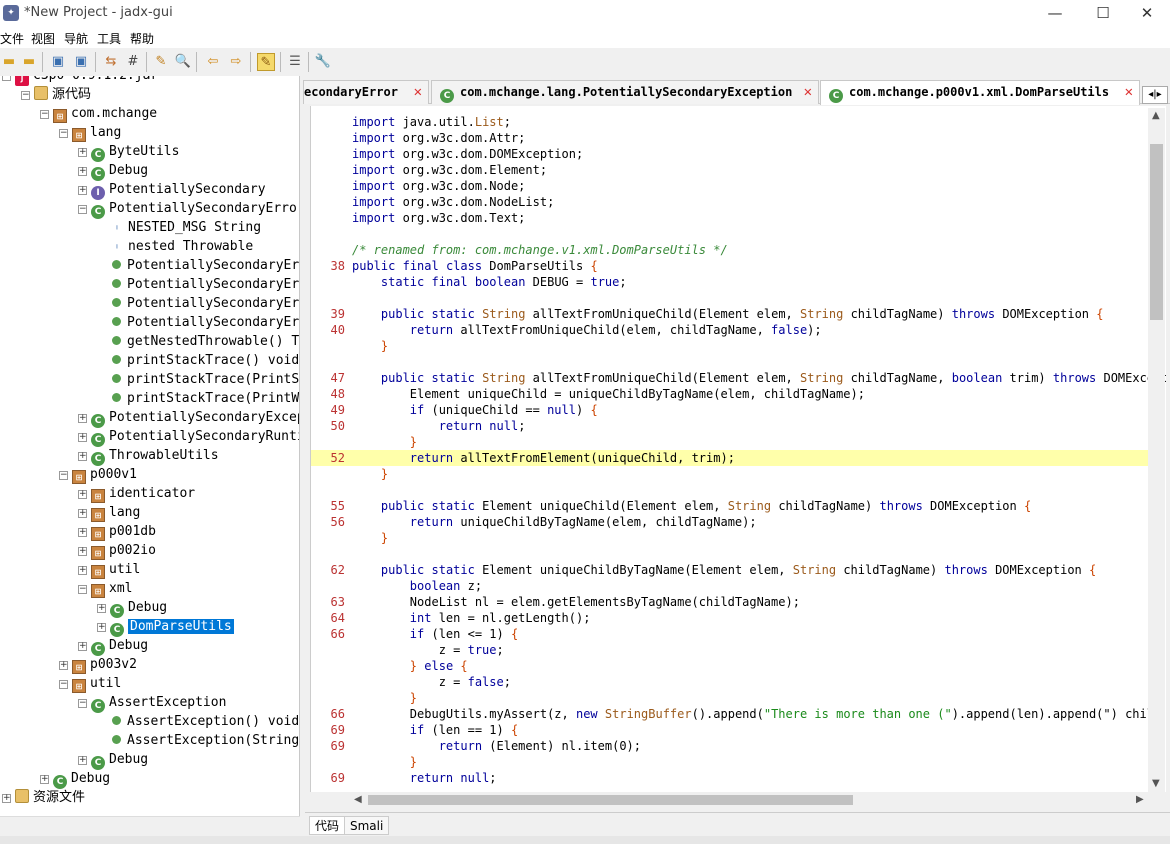  What do you see at coordinates (438, 218) in the screenshot?
I see `code-text: import org.w3c.dom.Text;` at bounding box center [438, 218].